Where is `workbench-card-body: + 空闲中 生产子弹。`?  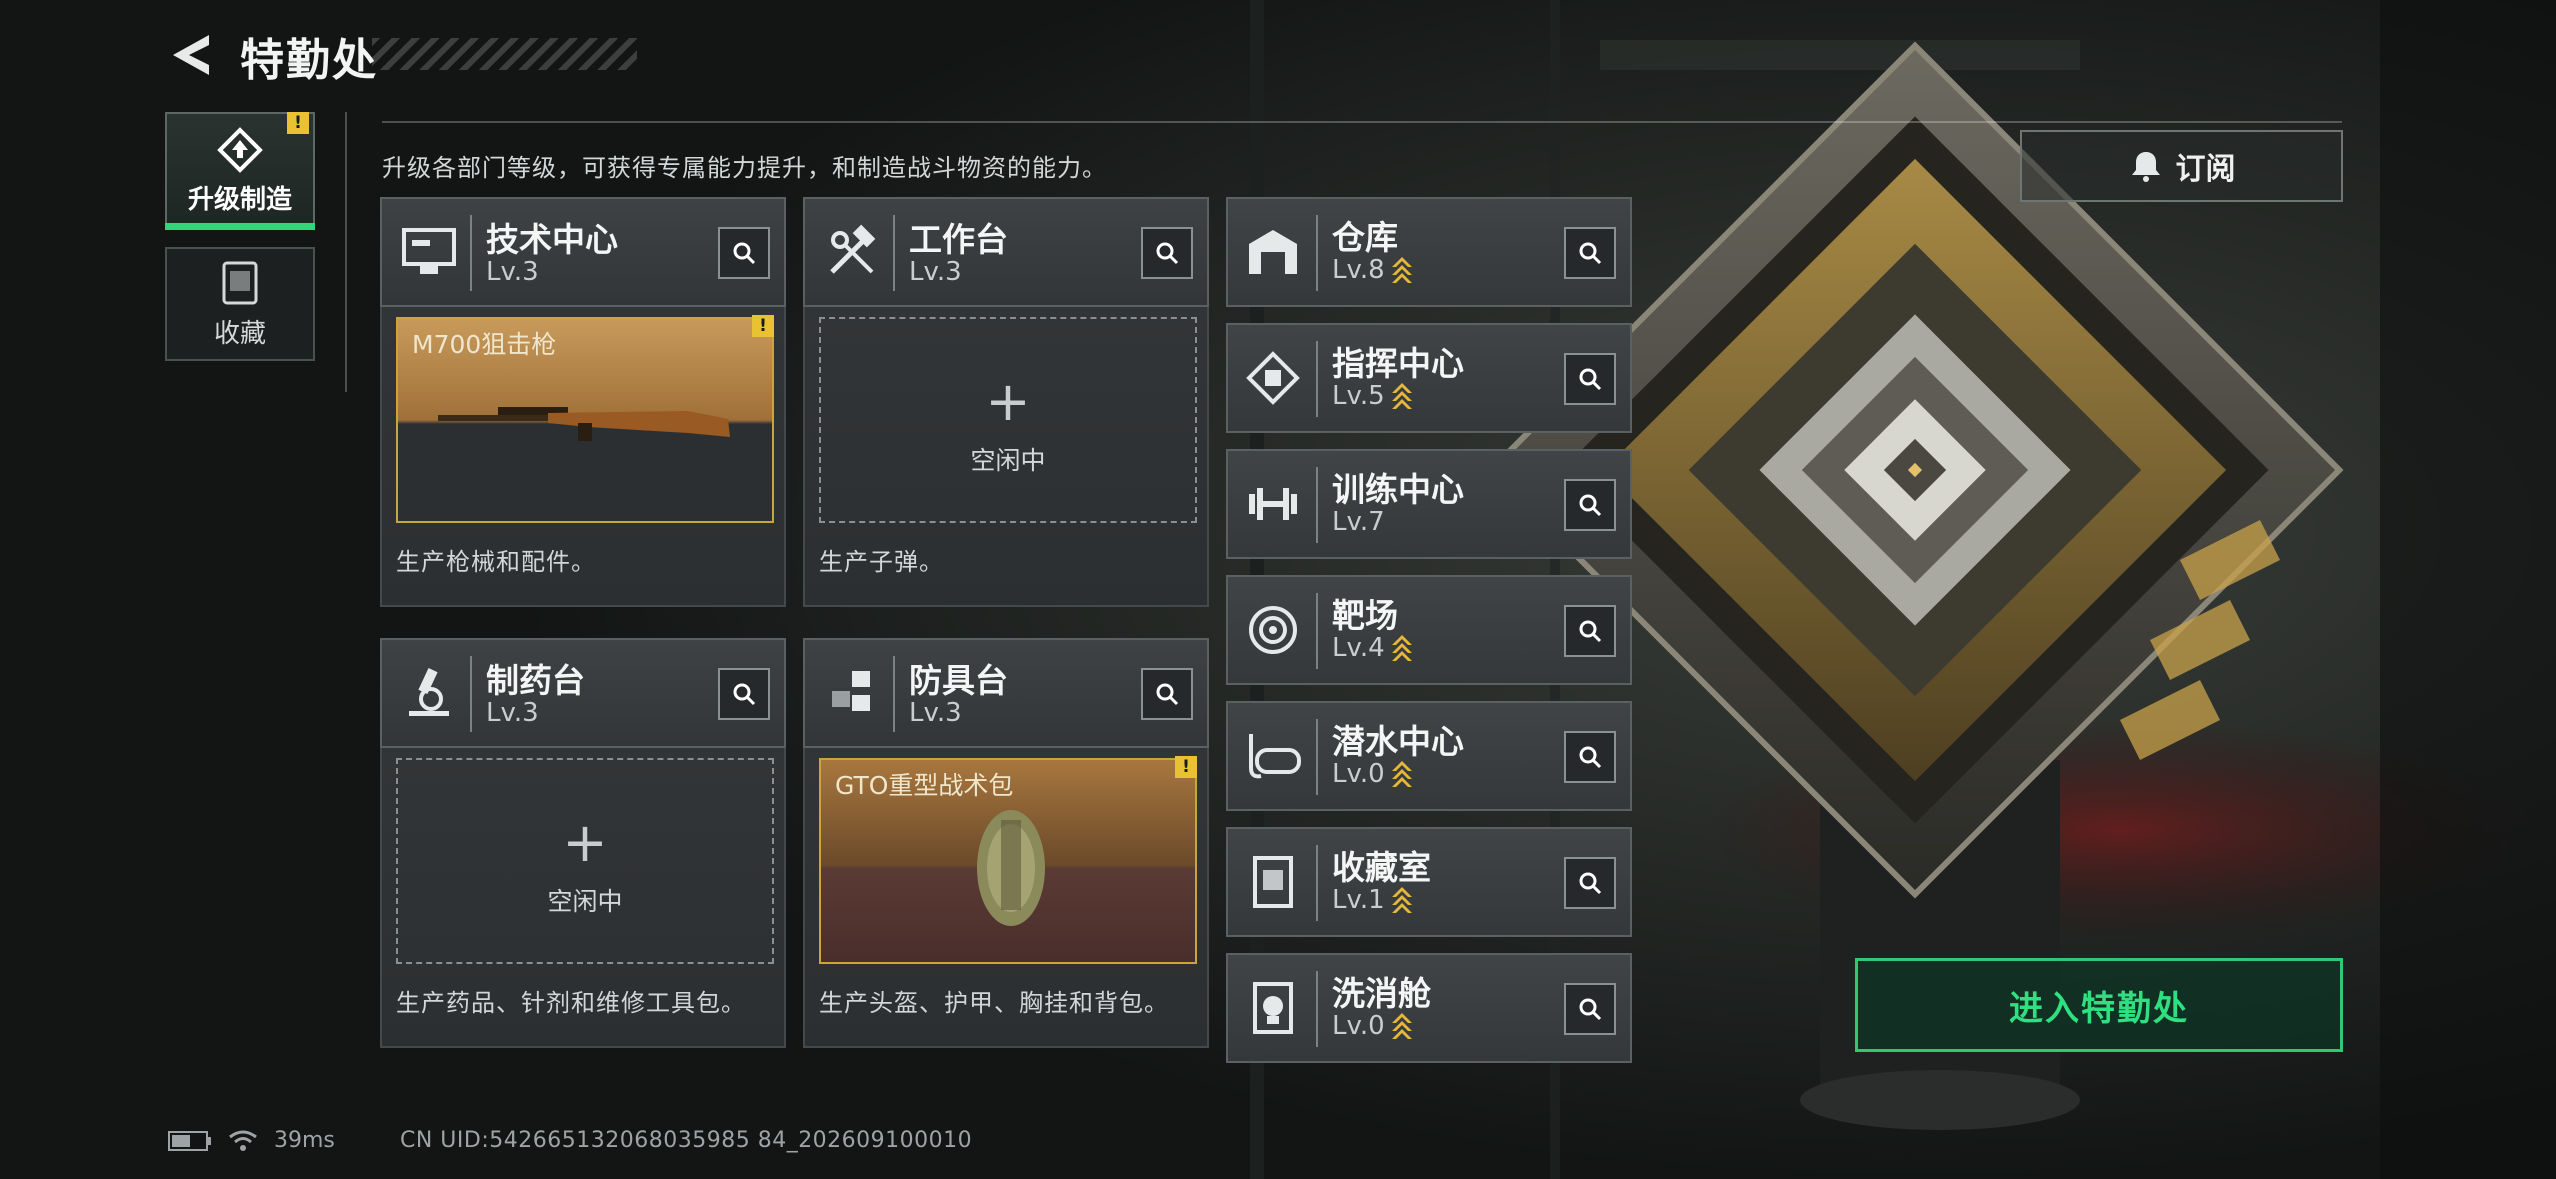 workbench-card-body: + 空闲中 生产子弹。 is located at coordinates (1006, 457).